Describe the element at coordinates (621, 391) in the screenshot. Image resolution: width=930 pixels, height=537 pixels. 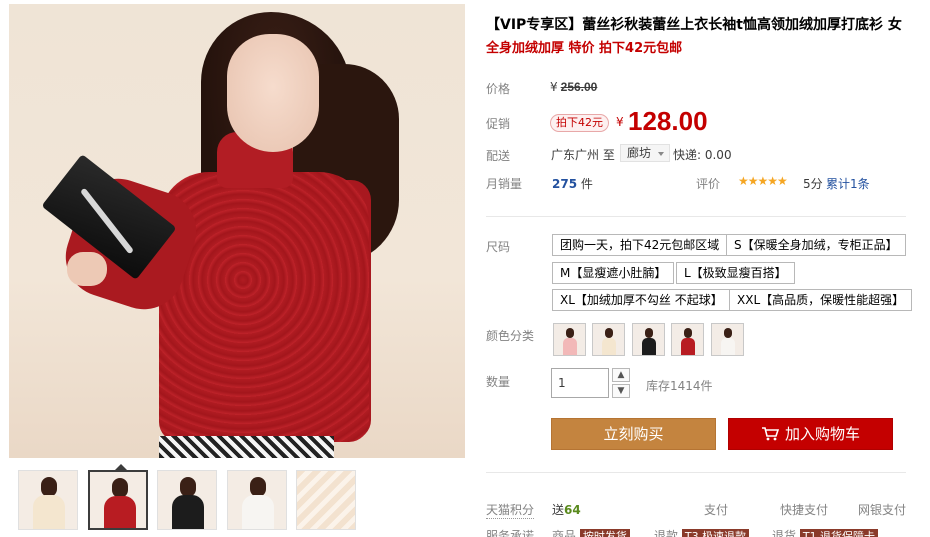
I see `quantity-decrease-button: ▼` at that location.